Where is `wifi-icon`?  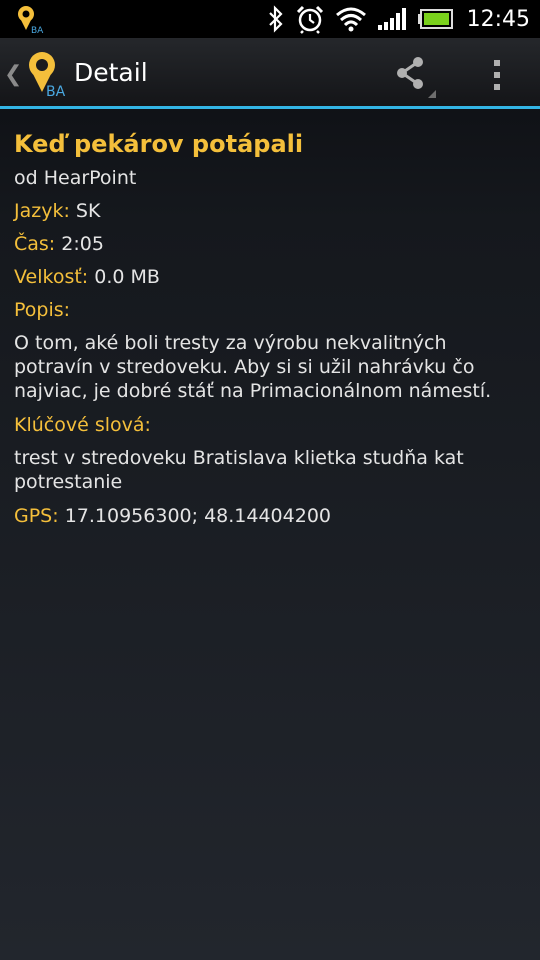 wifi-icon is located at coordinates (351, 19).